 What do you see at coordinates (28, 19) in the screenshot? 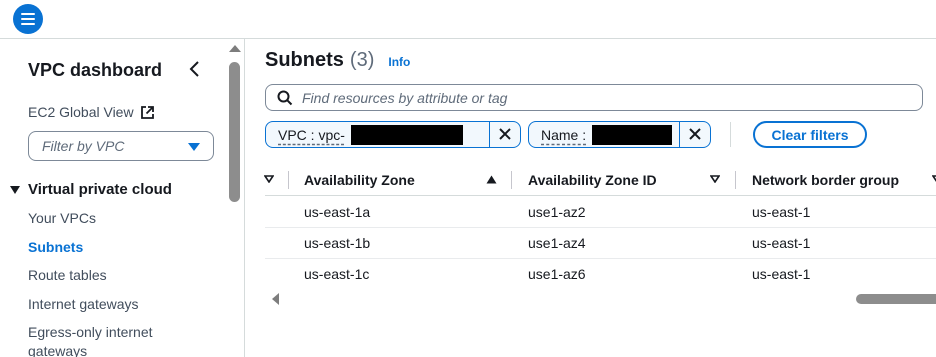
I see `hamburger-menu-icon` at bounding box center [28, 19].